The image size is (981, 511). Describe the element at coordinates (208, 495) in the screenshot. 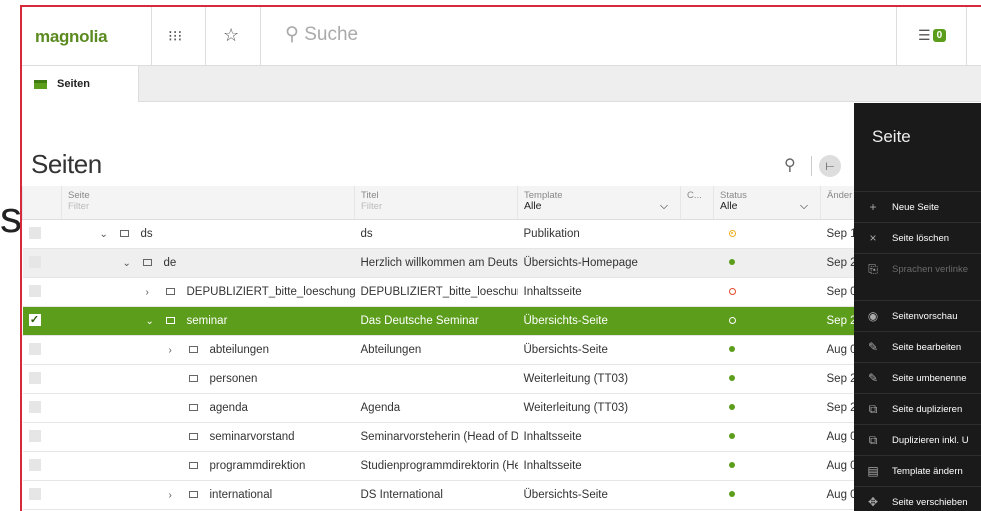

I see `page-name-cell: › international` at that location.